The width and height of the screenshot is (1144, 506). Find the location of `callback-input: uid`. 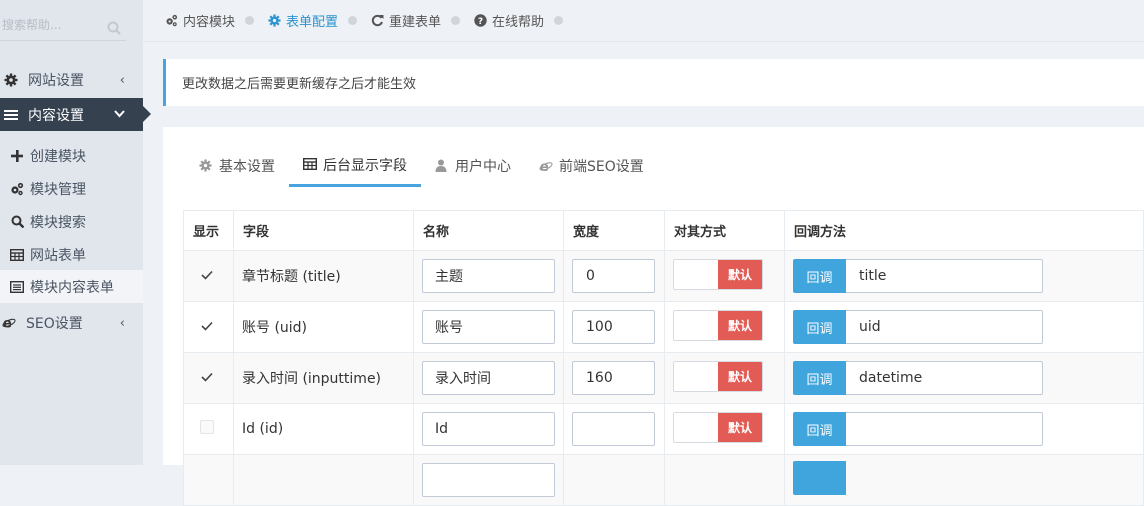

callback-input: uid is located at coordinates (944, 327).